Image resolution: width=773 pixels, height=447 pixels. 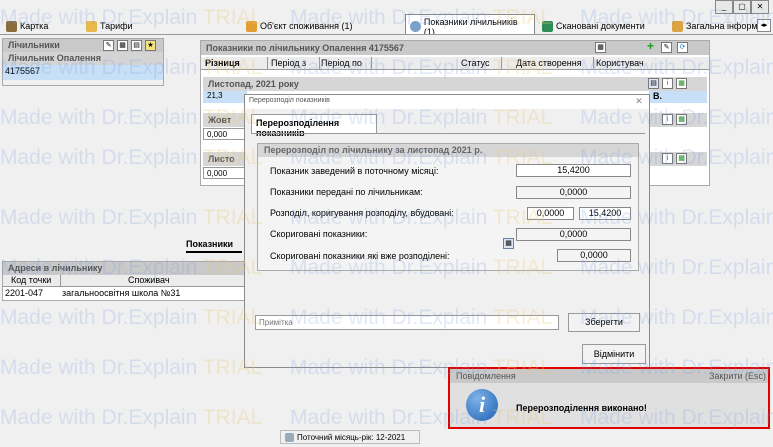 I want to click on calendar-icon, so click(x=289, y=437).